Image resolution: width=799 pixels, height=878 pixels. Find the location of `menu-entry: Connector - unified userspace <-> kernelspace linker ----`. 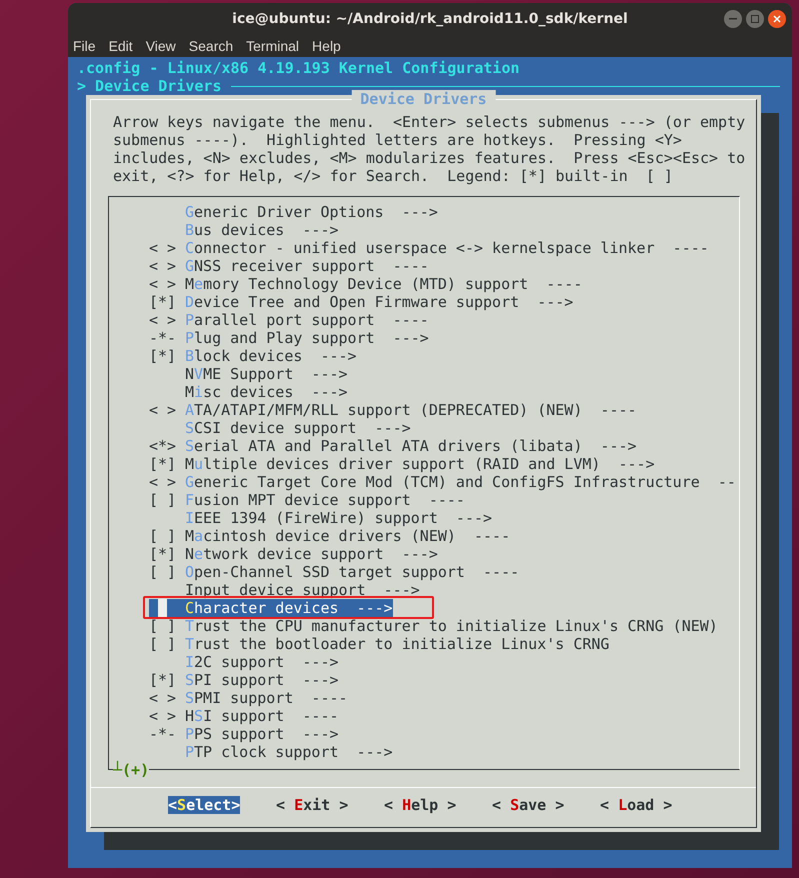

menu-entry: Connector - unified userspace <-> kernelspace linker ---- is located at coordinates (447, 248).